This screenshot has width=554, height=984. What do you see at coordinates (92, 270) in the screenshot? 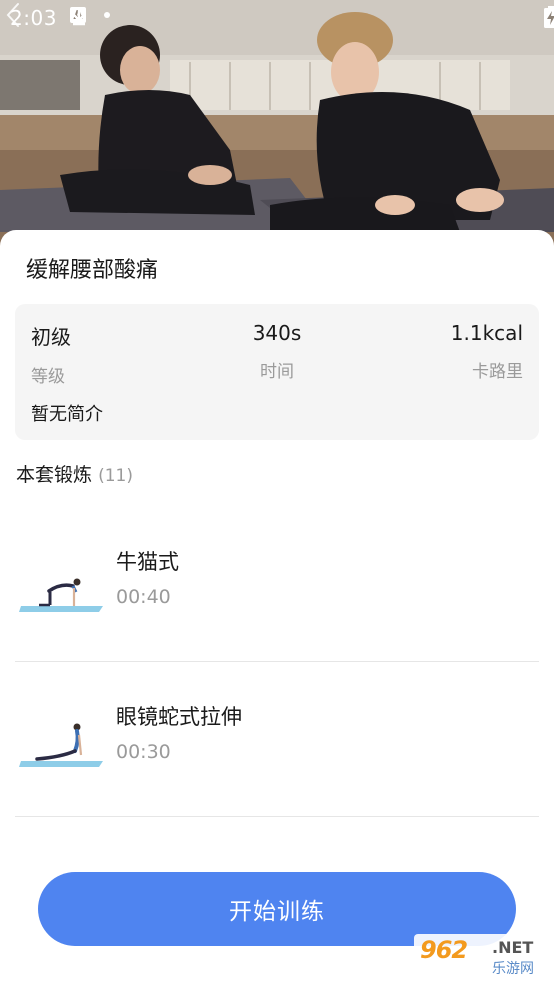
I see `workout-title: 缓解腰部酸痛` at bounding box center [92, 270].